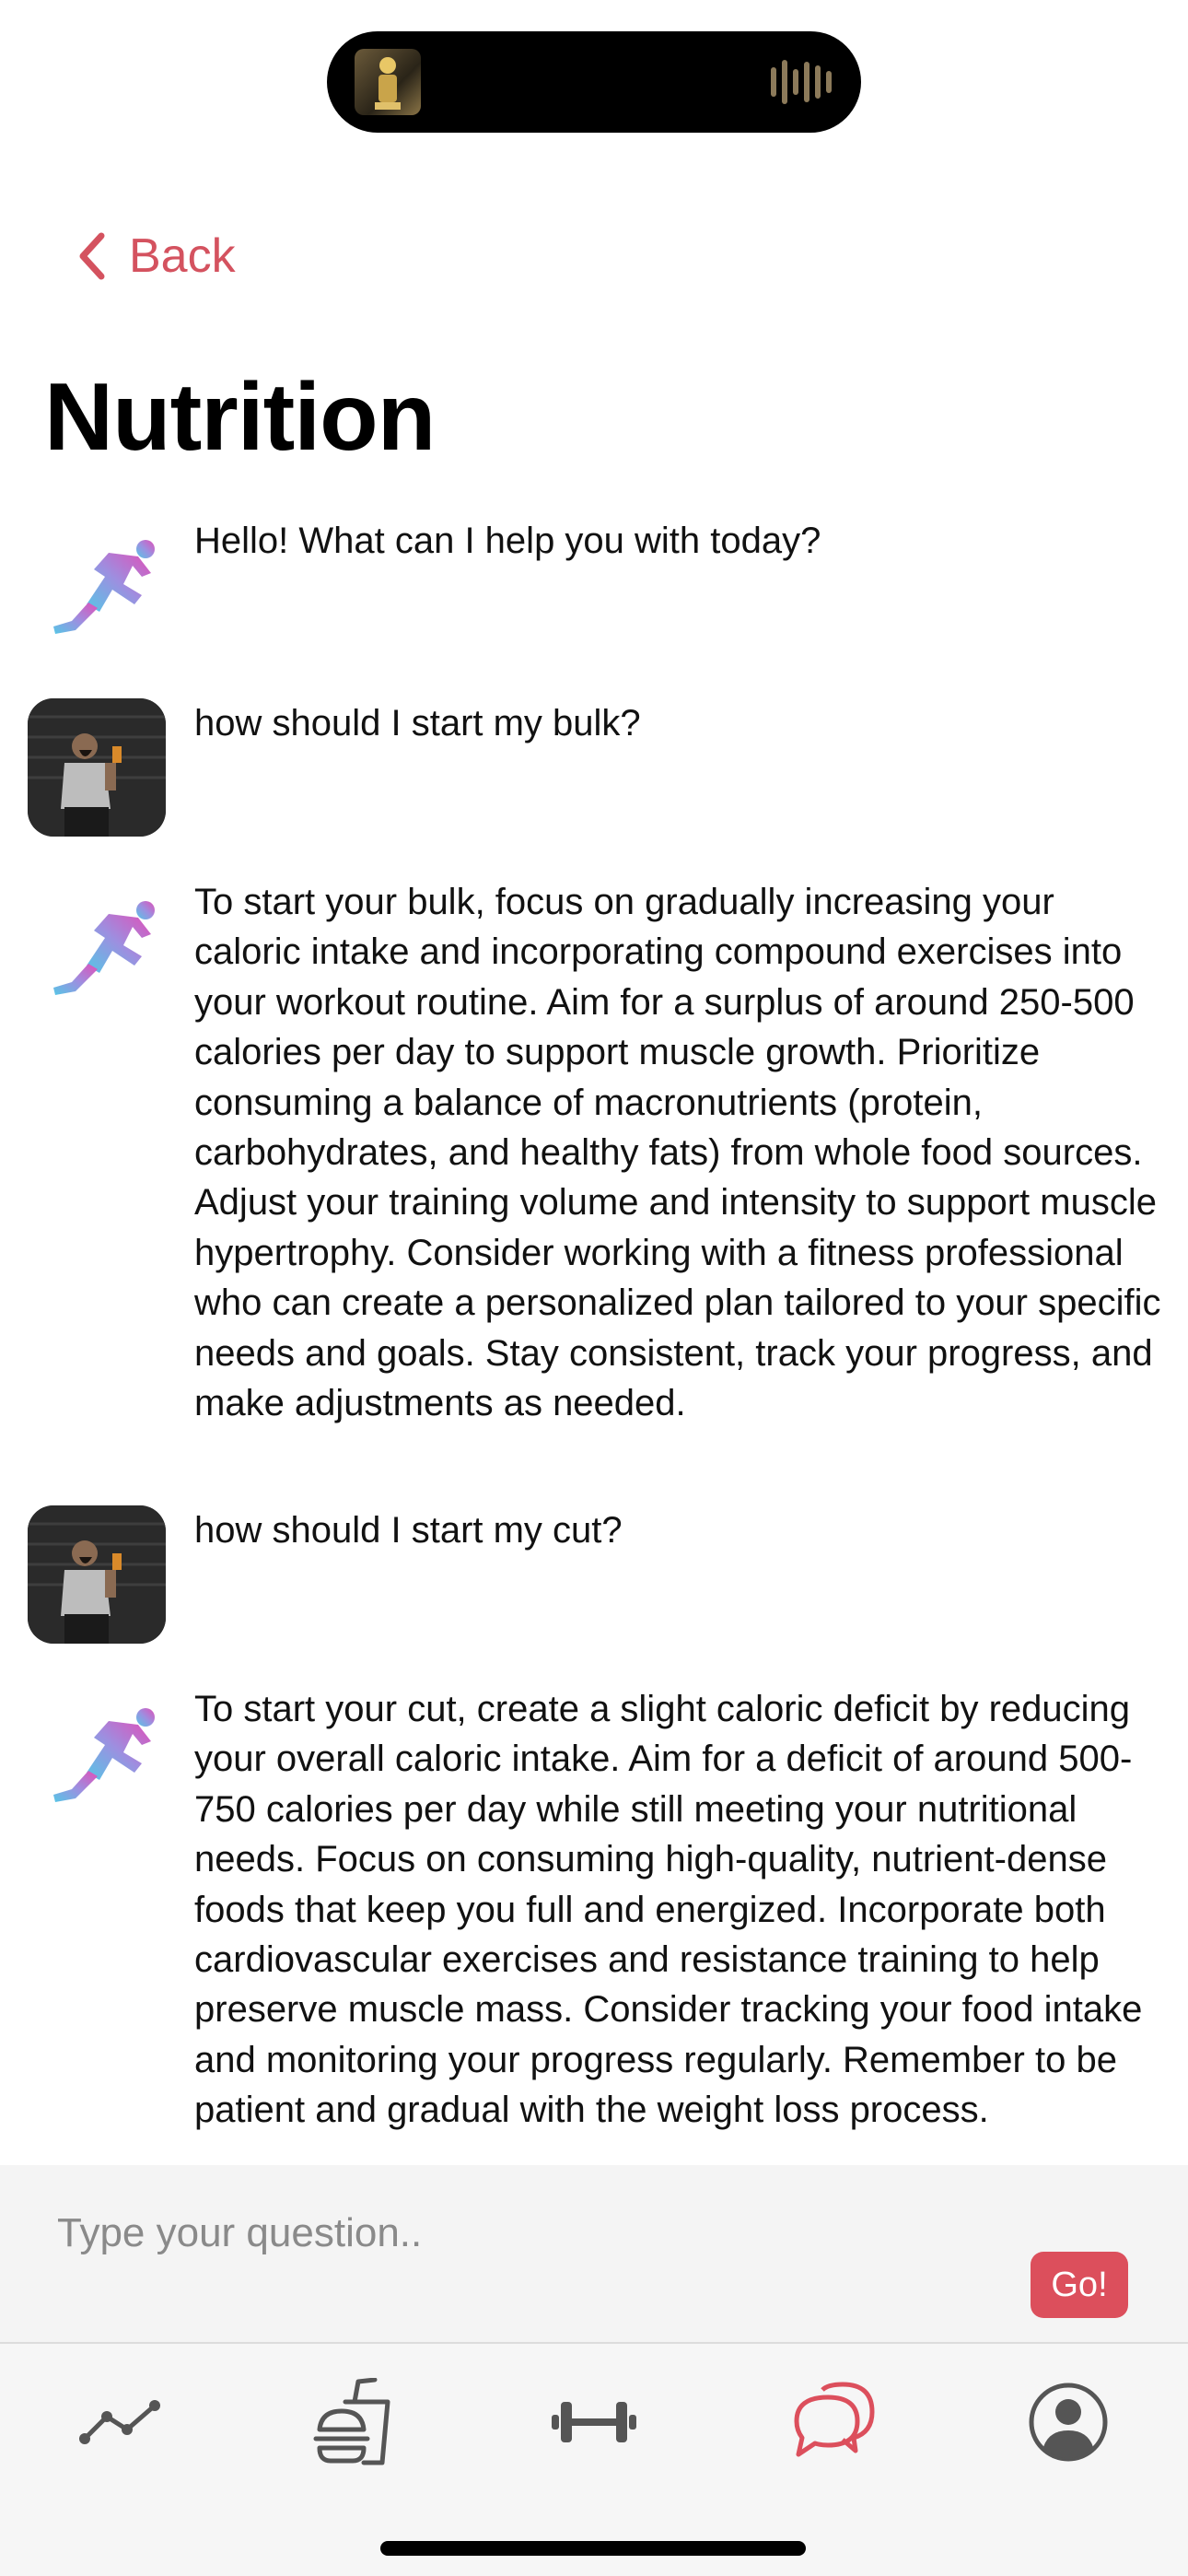 This screenshot has height=2576, width=1188. I want to click on tab-profile, so click(1068, 2422).